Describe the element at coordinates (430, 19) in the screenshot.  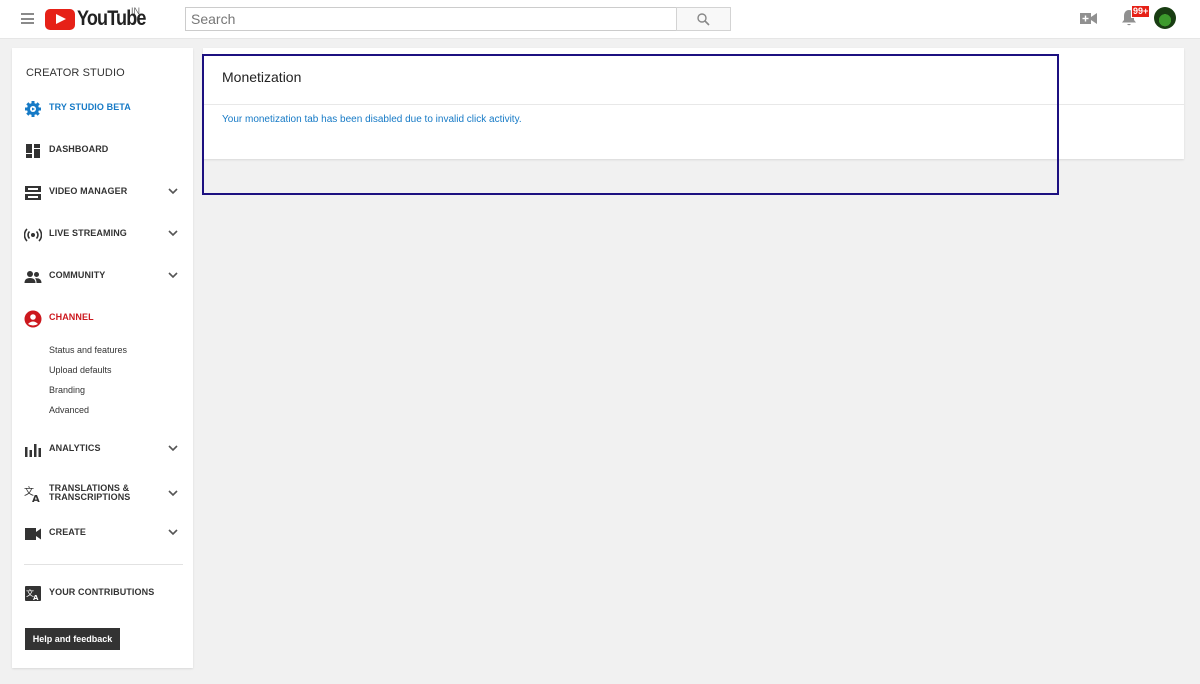
I see `search-input` at that location.